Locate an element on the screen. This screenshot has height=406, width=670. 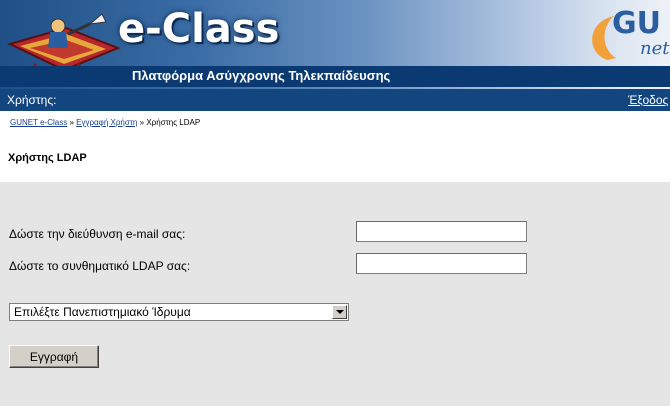
tagline: Πλατφόρμα Ασύγχρονης Τηλεκπαίδευσης is located at coordinates (261, 75).